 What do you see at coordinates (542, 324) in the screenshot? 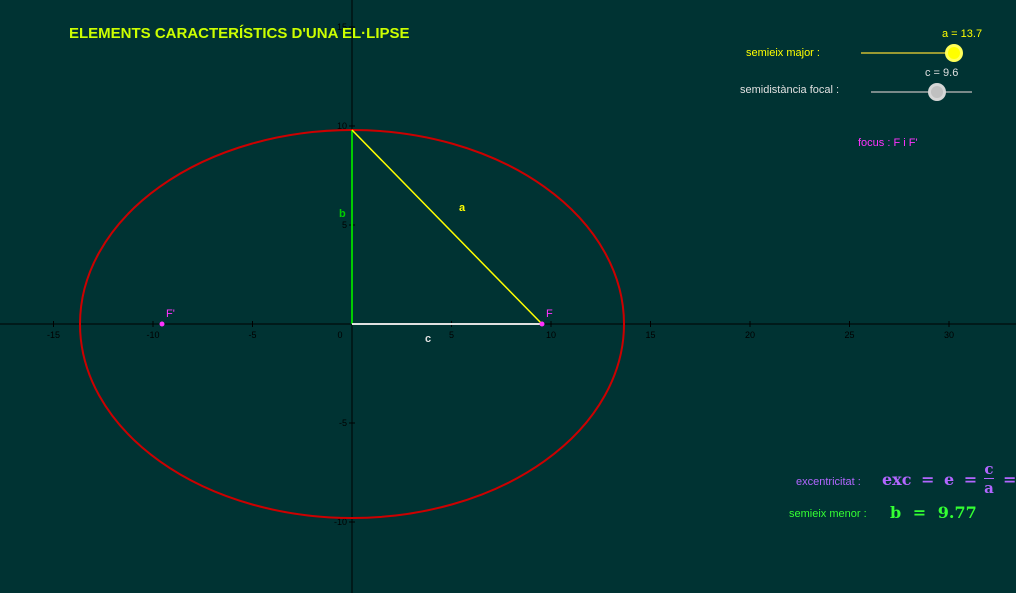
I see `focus-F-point` at bounding box center [542, 324].